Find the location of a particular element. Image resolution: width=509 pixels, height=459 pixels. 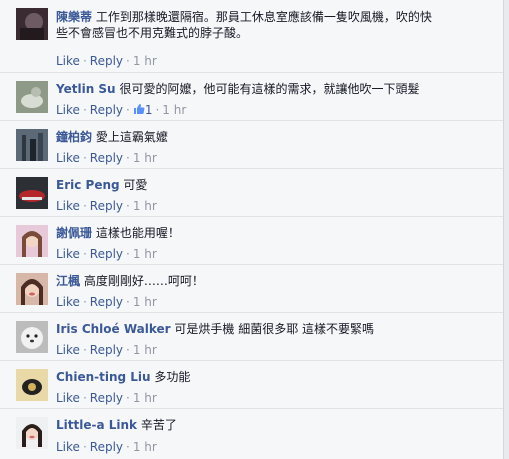

comment-item: 江楓 高度剛剛好……呵呵！ Like · Reply · 1 hr is located at coordinates (251, 288).